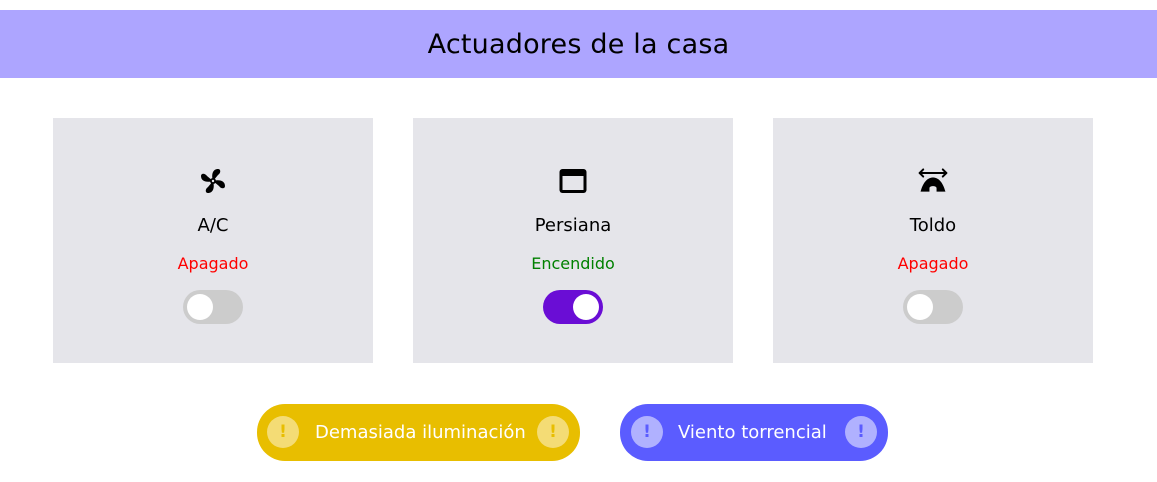 The width and height of the screenshot is (1157, 482). What do you see at coordinates (933, 181) in the screenshot?
I see `awning-icon` at bounding box center [933, 181].